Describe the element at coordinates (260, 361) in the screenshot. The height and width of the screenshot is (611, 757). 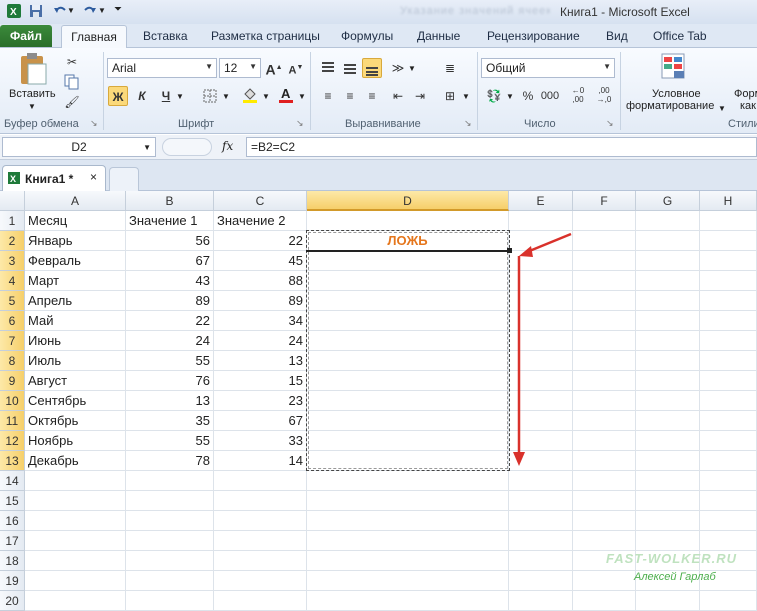
I see `cell-c8: 13` at that location.